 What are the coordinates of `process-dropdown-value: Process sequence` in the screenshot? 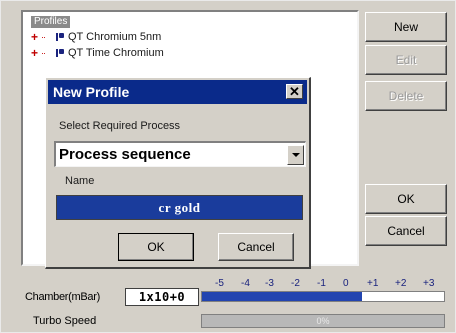 It's located at (125, 154).